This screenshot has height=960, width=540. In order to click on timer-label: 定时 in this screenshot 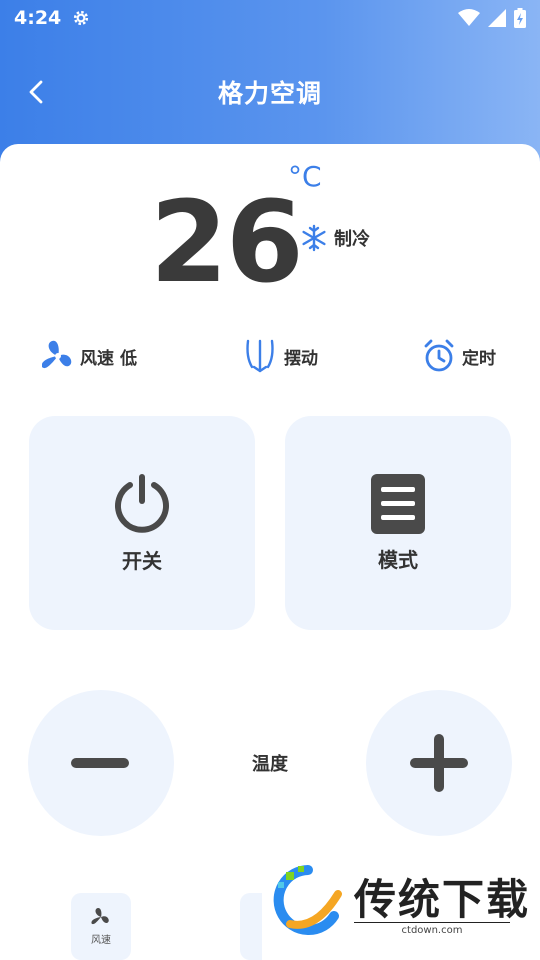, I will do `click(479, 358)`.